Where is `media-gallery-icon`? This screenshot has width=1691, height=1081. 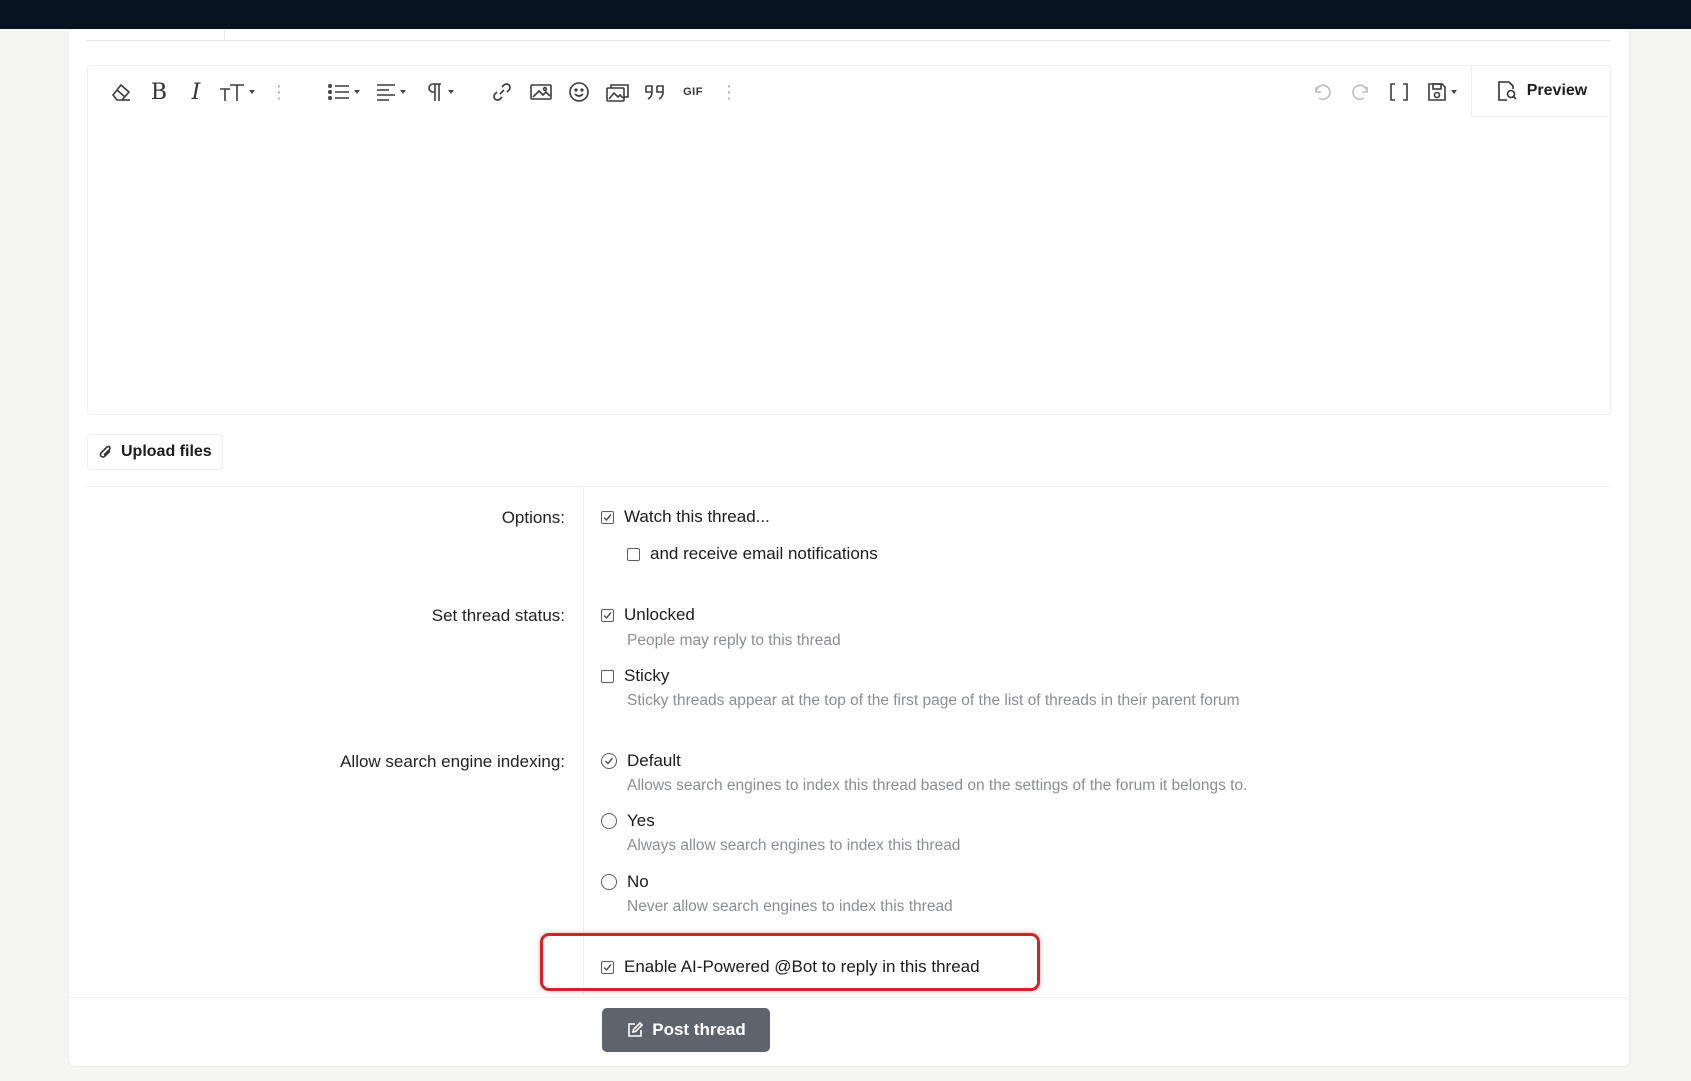
media-gallery-icon is located at coordinates (618, 92).